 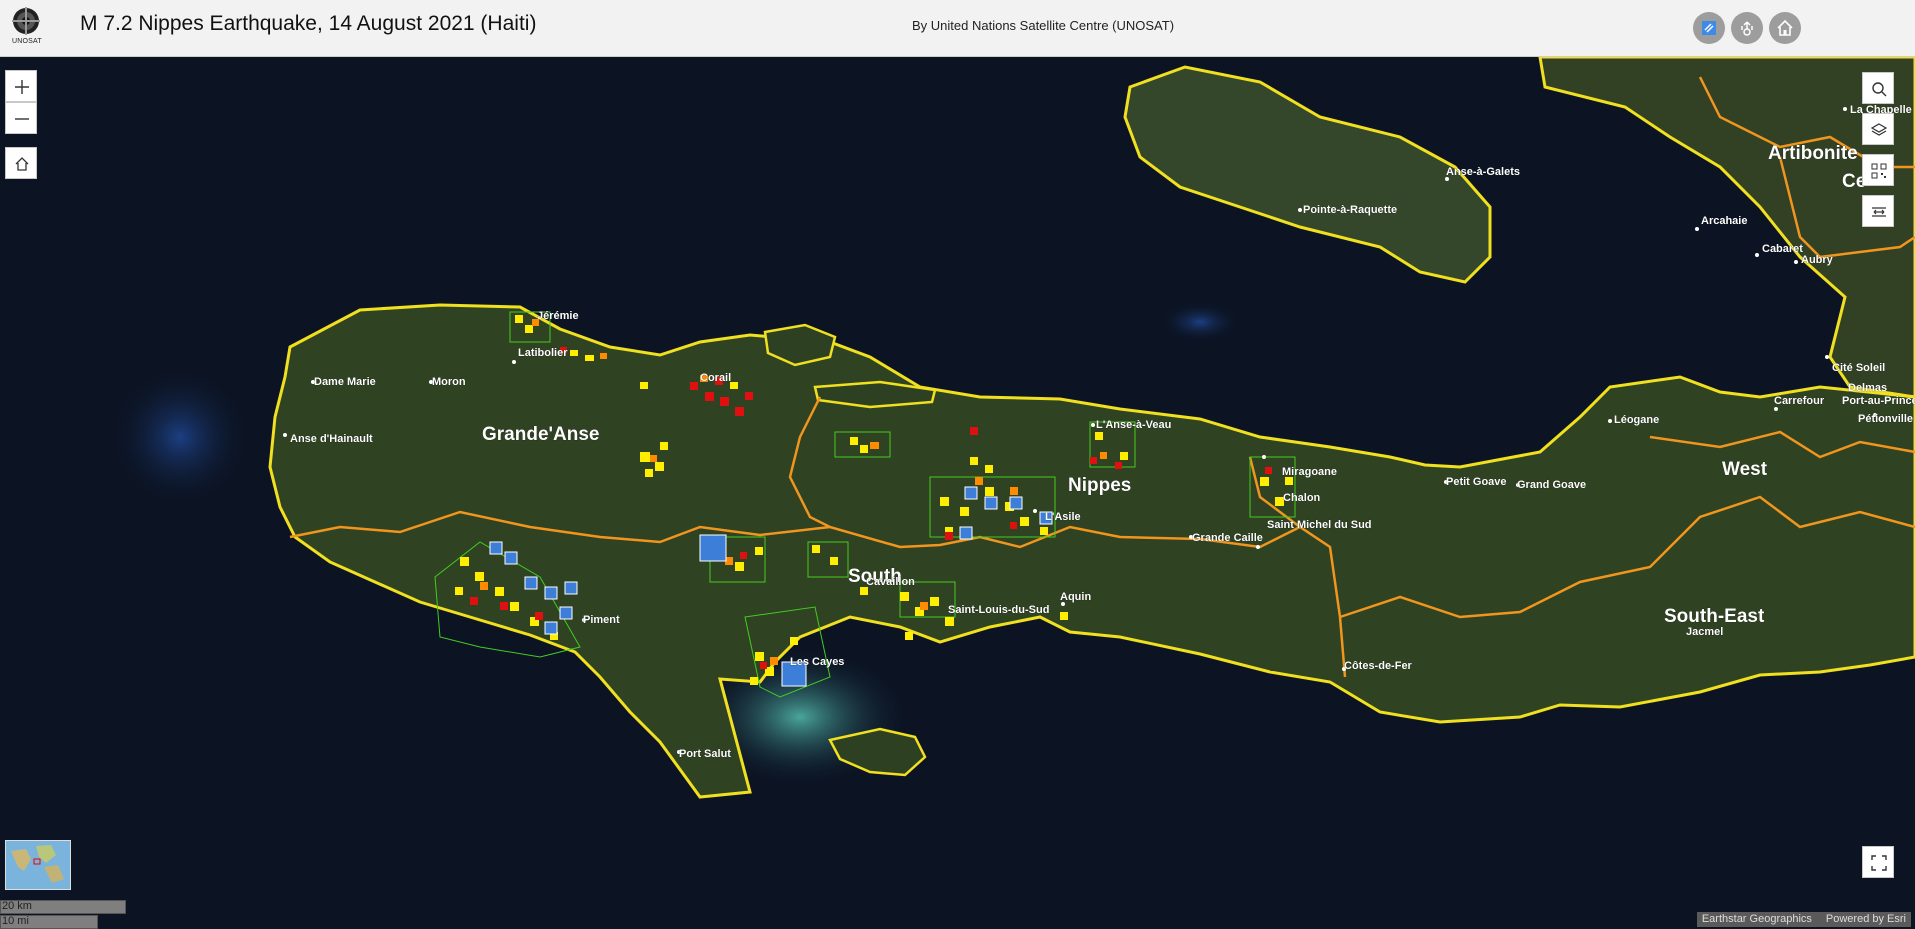 What do you see at coordinates (705, 754) in the screenshot?
I see `town-label: Port Salut` at bounding box center [705, 754].